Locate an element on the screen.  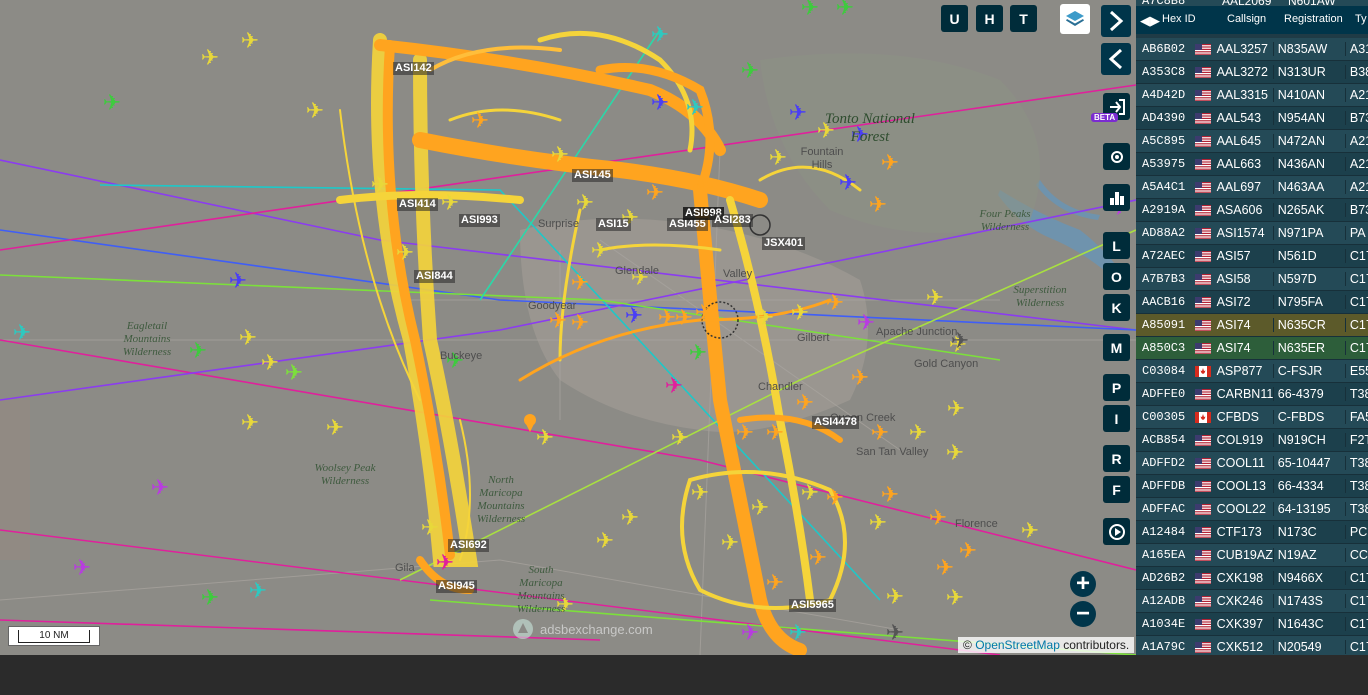
table-row: C03084 ASP877 C-FSJRE55 is located at coordinates (1252, 371).